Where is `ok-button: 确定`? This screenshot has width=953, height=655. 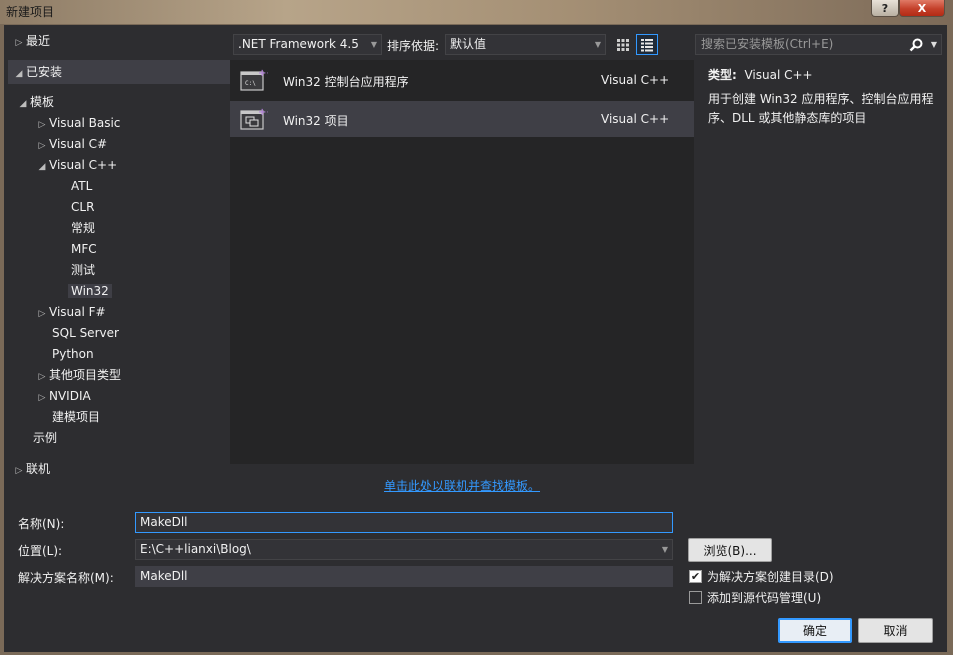
ok-button: 确定 is located at coordinates (815, 630).